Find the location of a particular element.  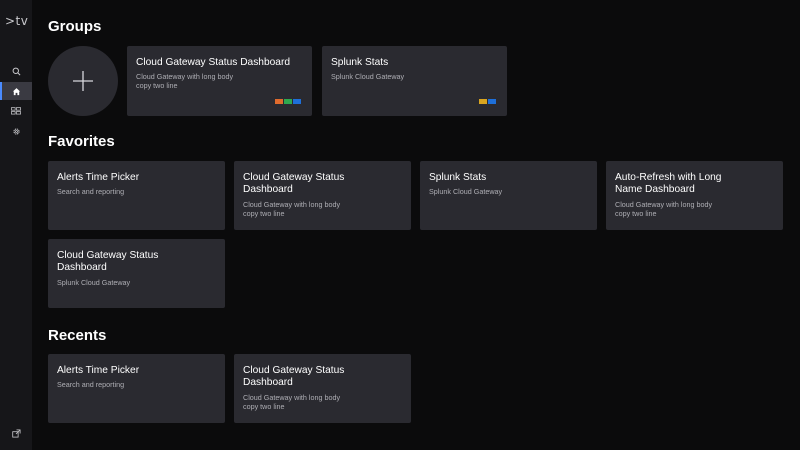

swatch-green is located at coordinates (288, 101).